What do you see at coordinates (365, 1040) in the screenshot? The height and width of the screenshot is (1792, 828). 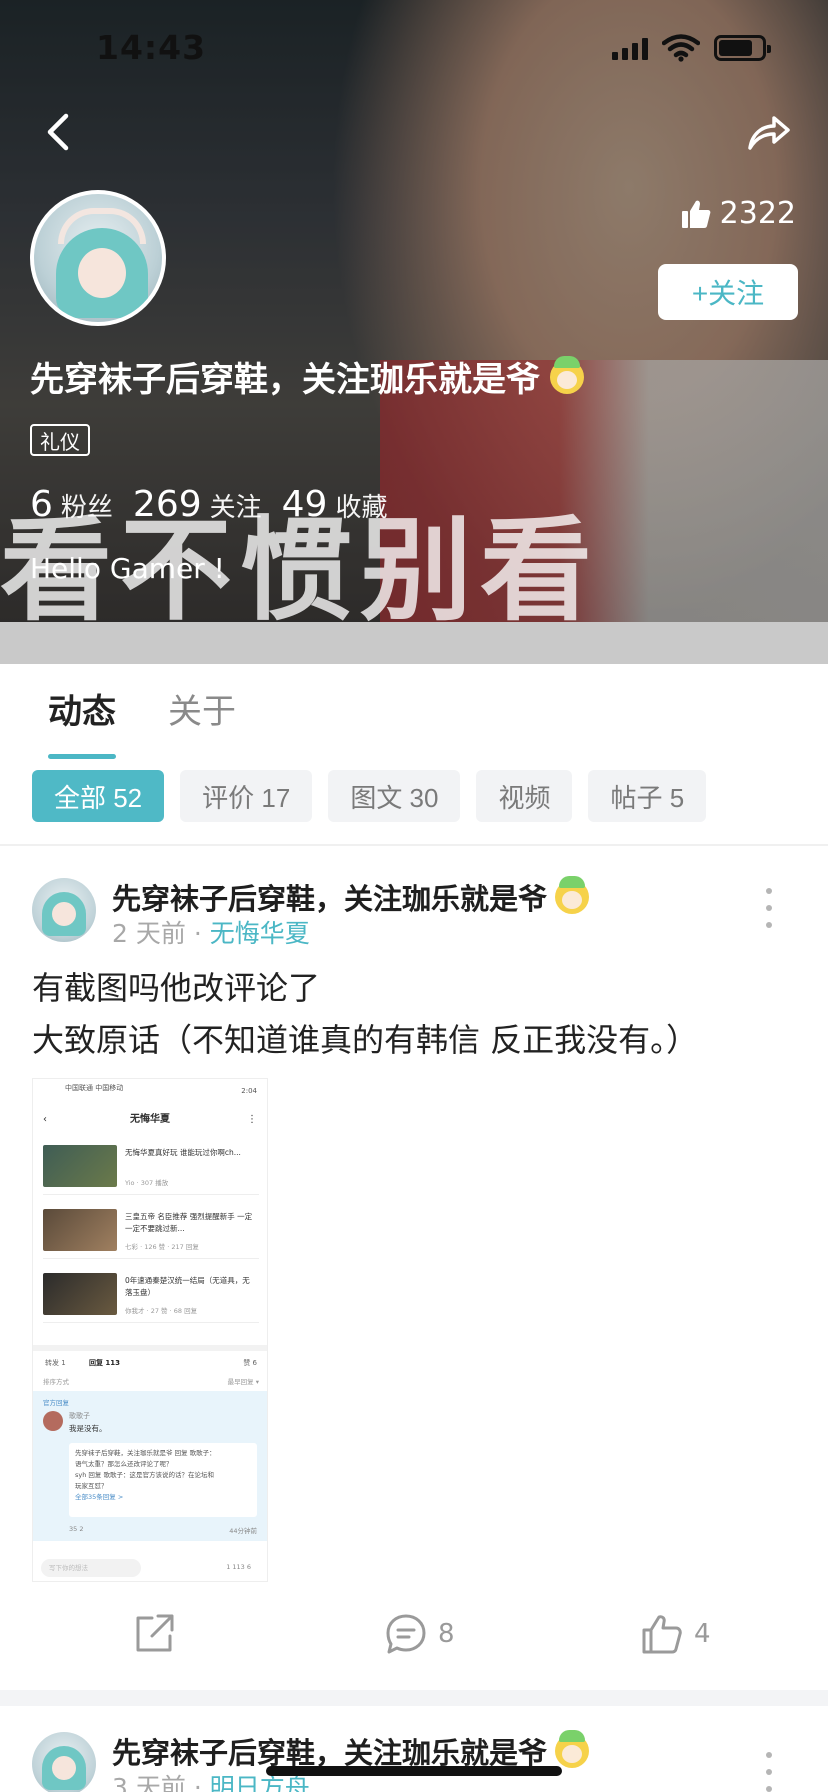 I see `post-body-line: 大致原话（不知道谁真的有韩信 反正我没有。）` at bounding box center [365, 1040].